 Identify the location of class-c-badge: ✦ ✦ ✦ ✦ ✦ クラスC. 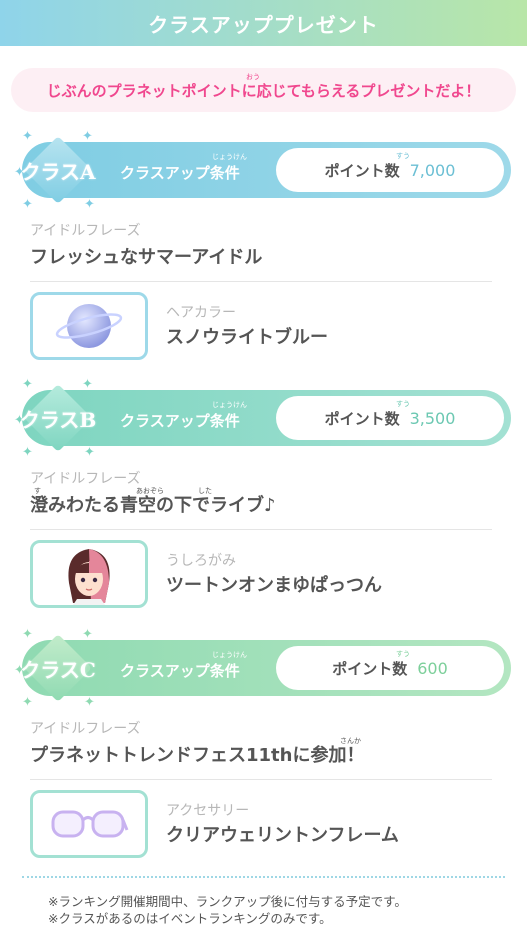
(58, 668).